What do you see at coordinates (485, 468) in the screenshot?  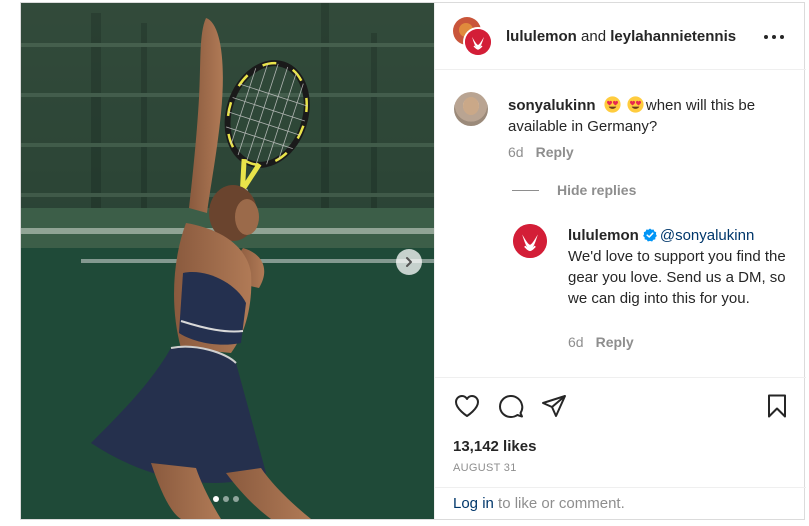 I see `post-date: AUGUST 31` at bounding box center [485, 468].